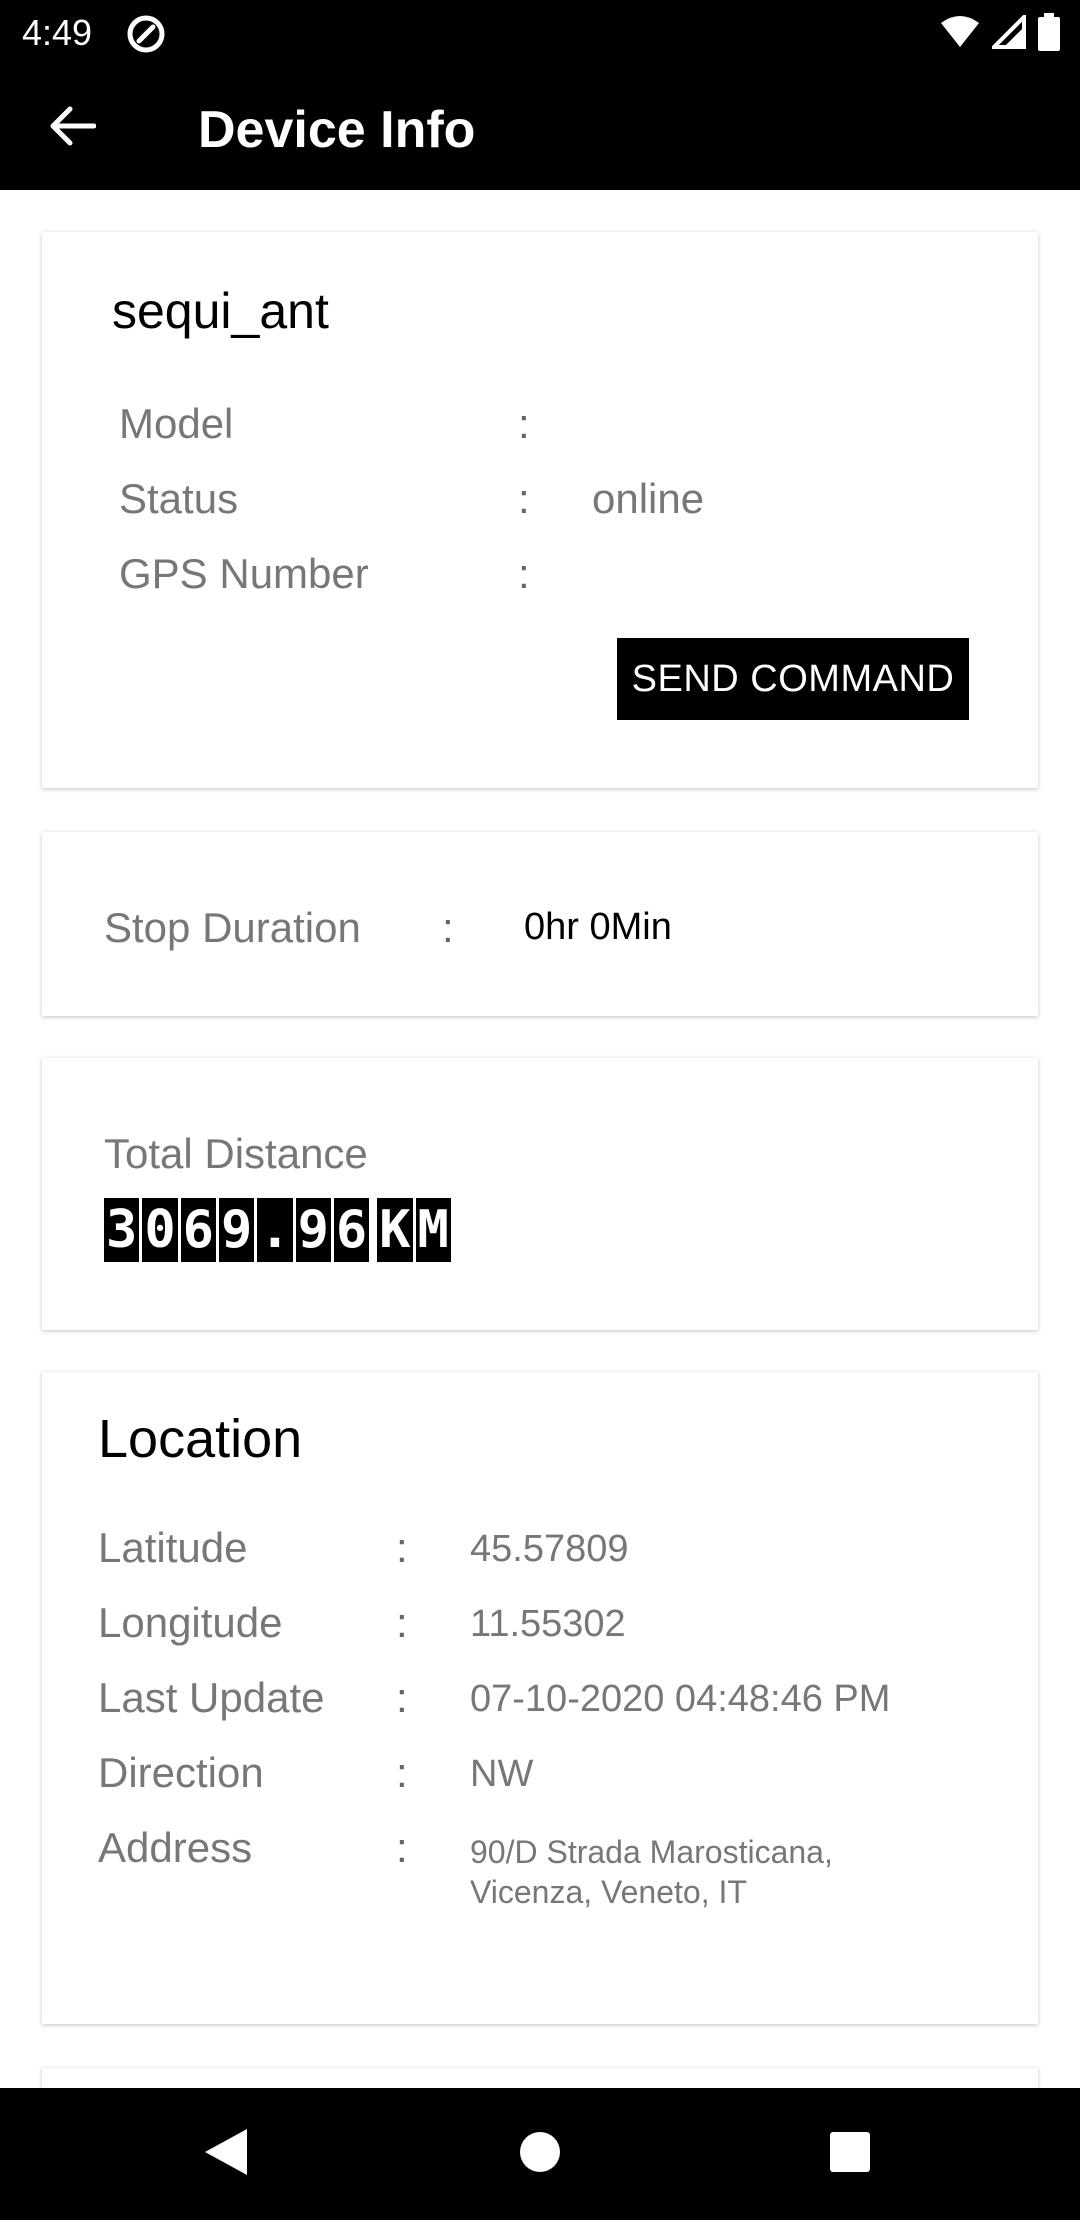  I want to click on longitude-colon: :, so click(402, 1622).